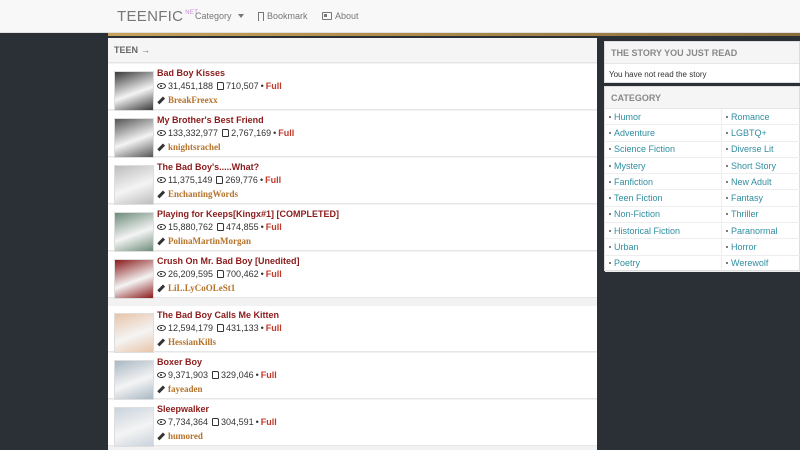 The image size is (800, 450). I want to click on story-author: fayeaden, so click(180, 389).